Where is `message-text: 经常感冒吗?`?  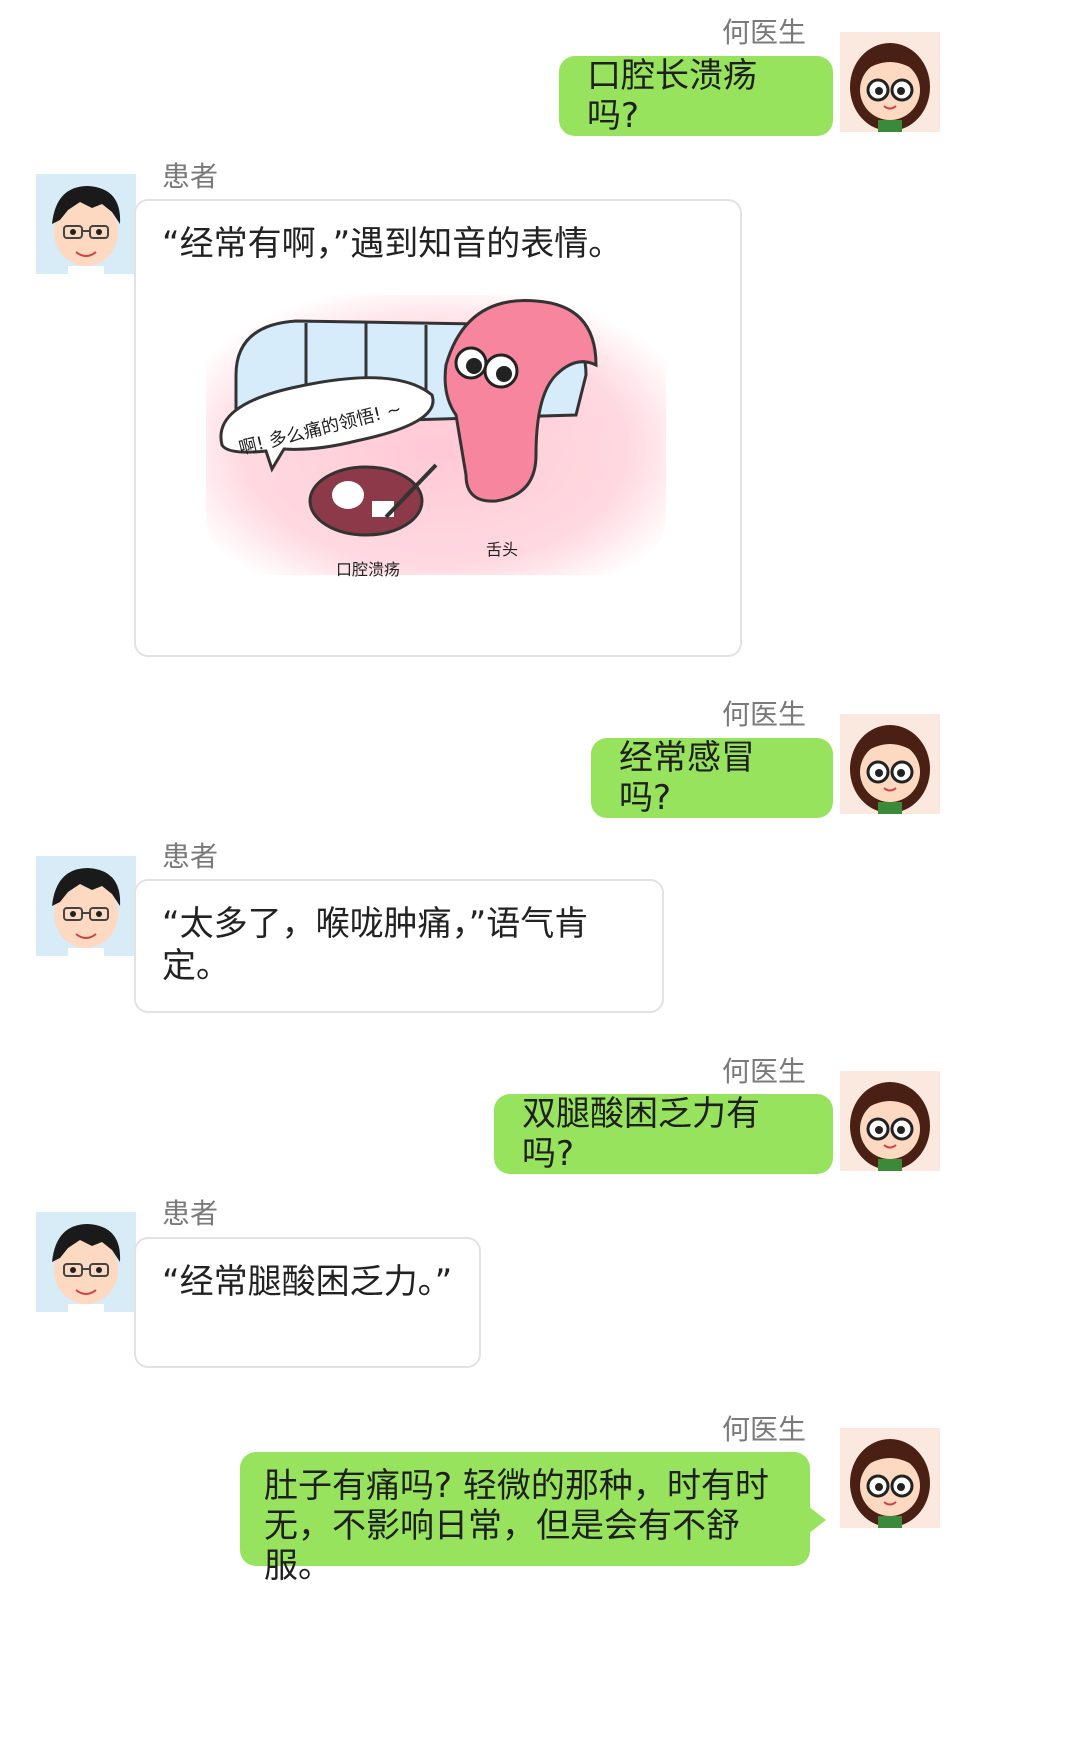 message-text: 经常感冒吗? is located at coordinates (687, 778).